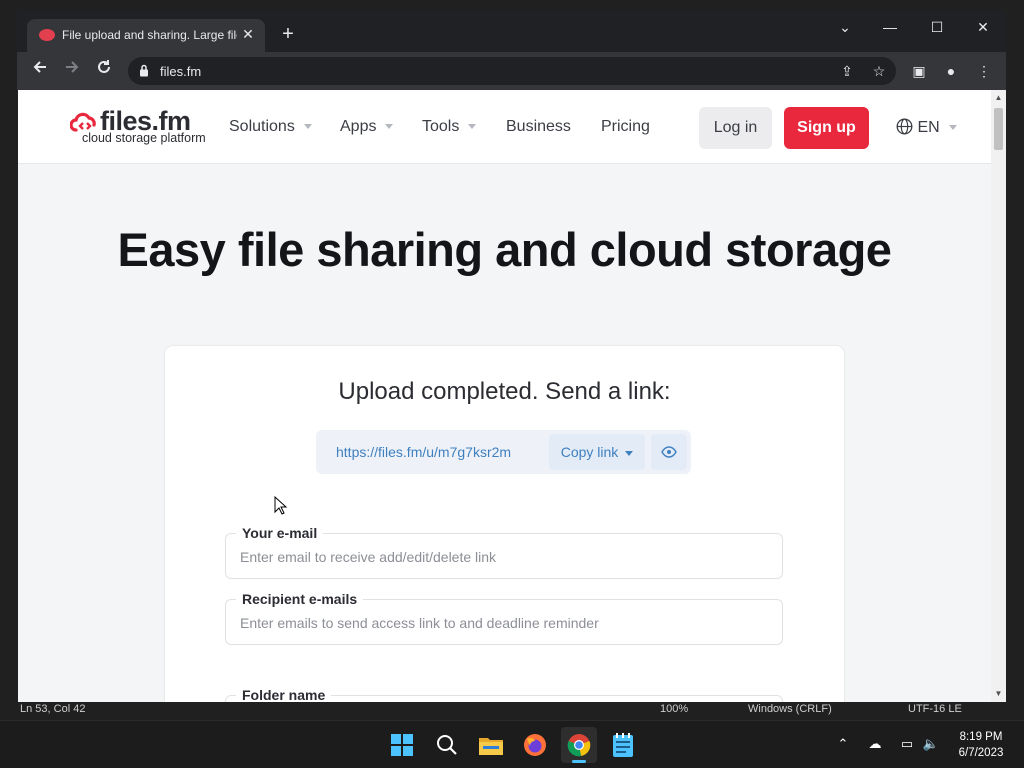 This screenshot has height=768, width=1024. Describe the element at coordinates (500, 623) in the screenshot. I see `recipient-emails-input` at that location.